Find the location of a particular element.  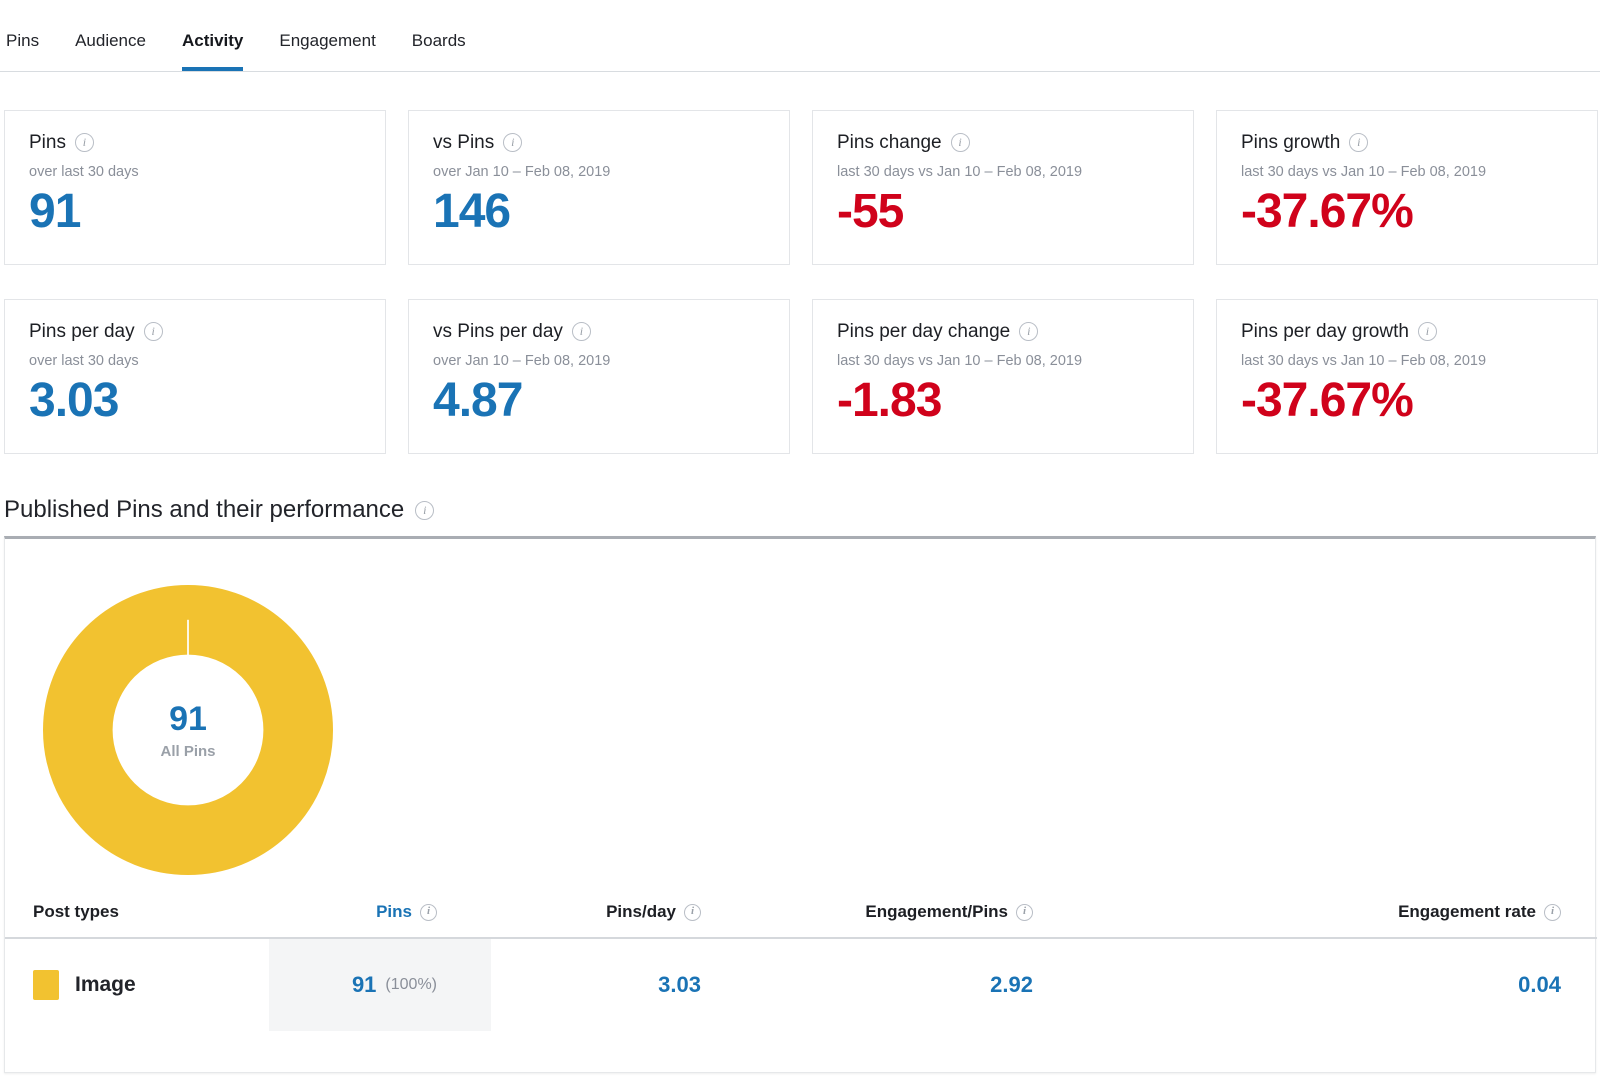

section-heading: Published Pins and their performance i is located at coordinates (219, 509).